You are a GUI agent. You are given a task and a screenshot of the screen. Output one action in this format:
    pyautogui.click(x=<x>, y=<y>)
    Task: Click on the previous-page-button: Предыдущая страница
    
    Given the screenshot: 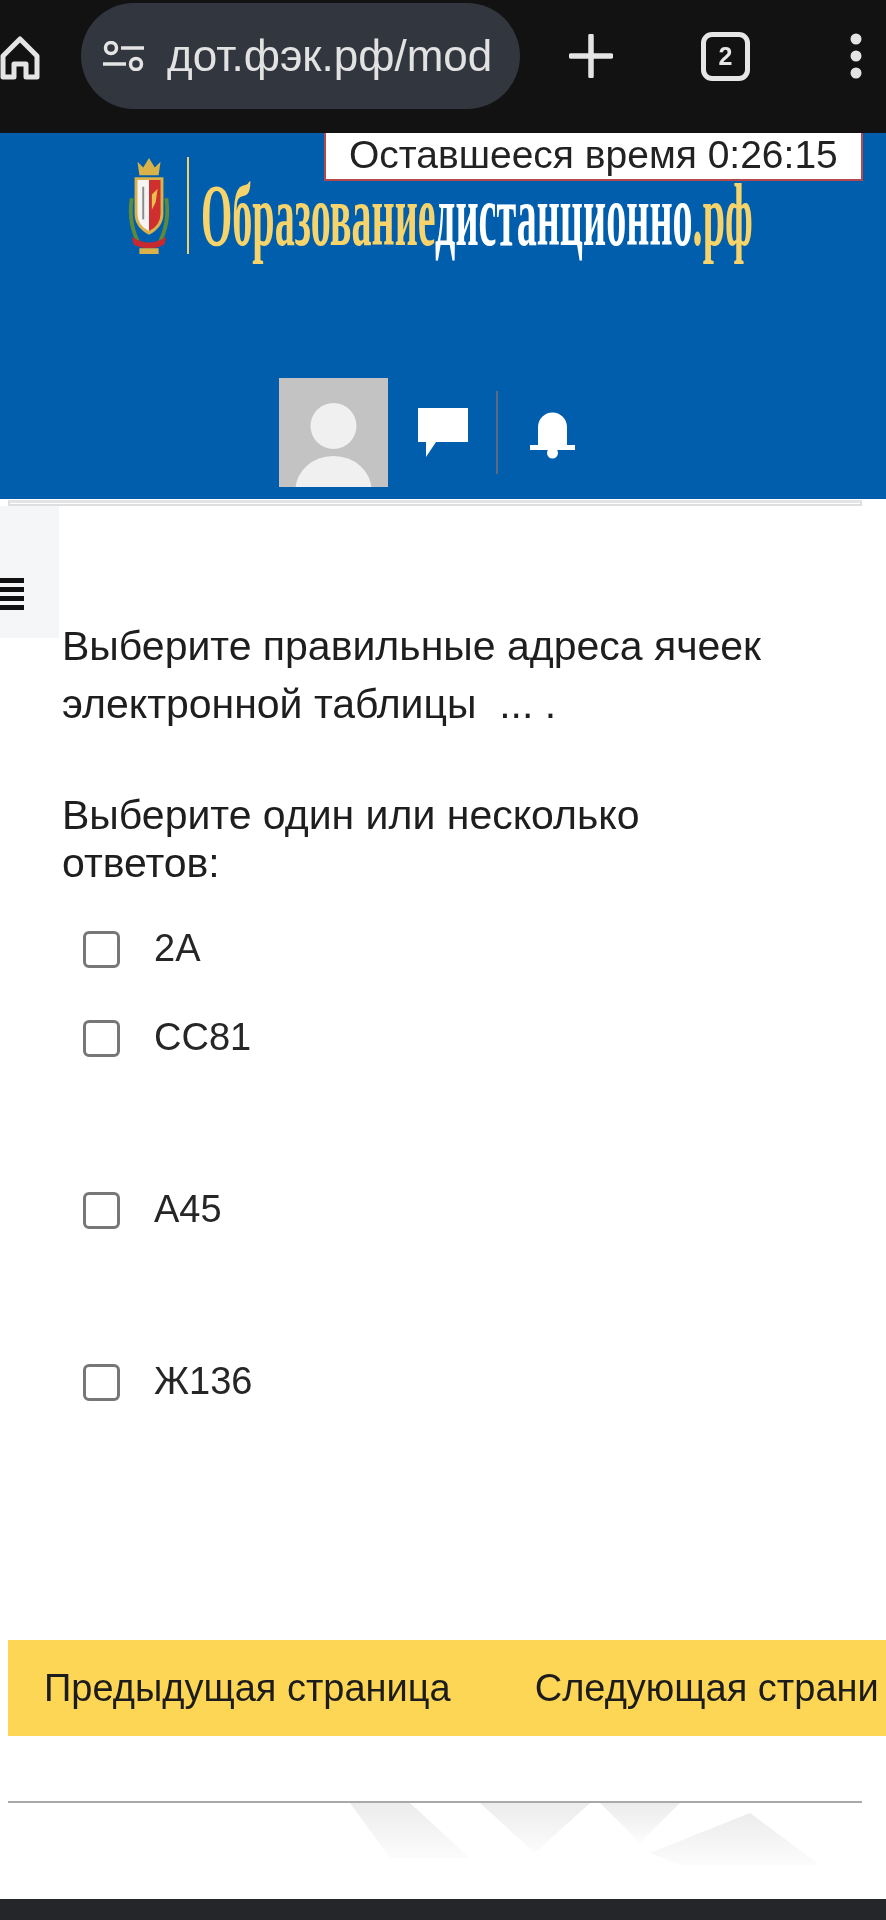 What is the action you would take?
    pyautogui.click(x=247, y=1688)
    